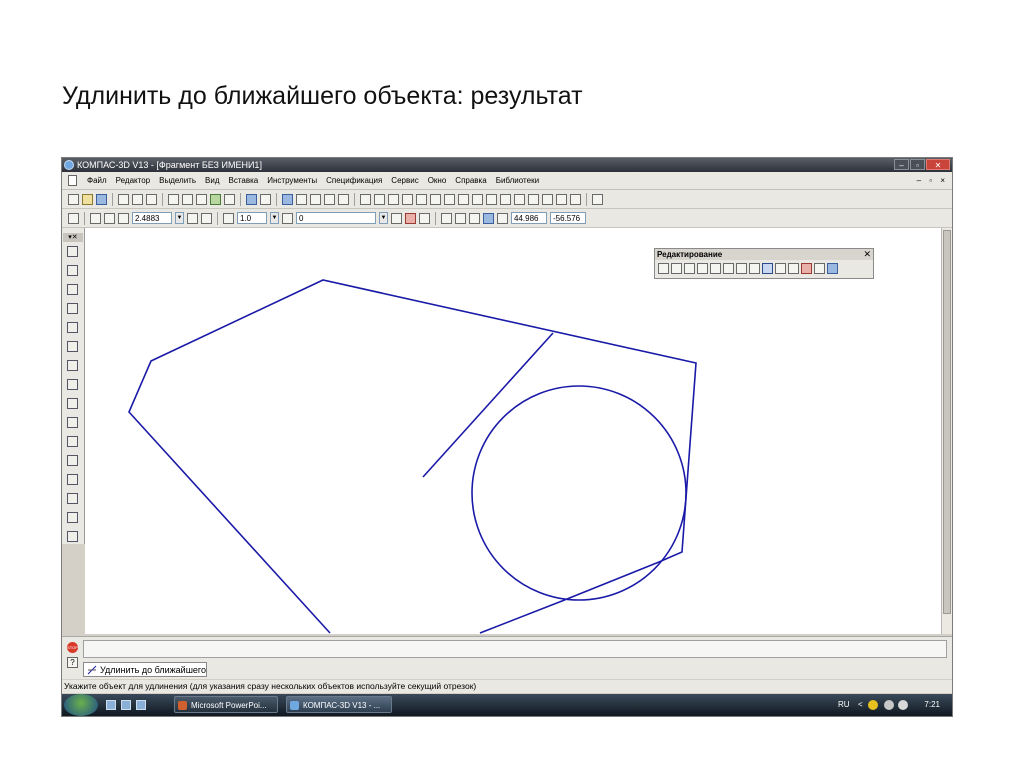 Image resolution: width=1024 pixels, height=768 pixels. I want to click on menu-select: Выделить, so click(177, 180).